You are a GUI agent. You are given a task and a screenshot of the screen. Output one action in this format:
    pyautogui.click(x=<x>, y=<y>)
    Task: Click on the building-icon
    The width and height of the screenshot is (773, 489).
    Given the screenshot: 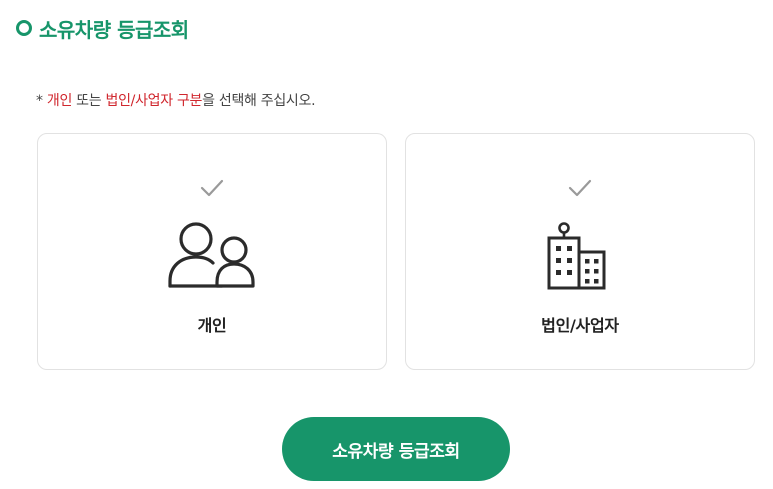 What is the action you would take?
    pyautogui.click(x=576, y=256)
    